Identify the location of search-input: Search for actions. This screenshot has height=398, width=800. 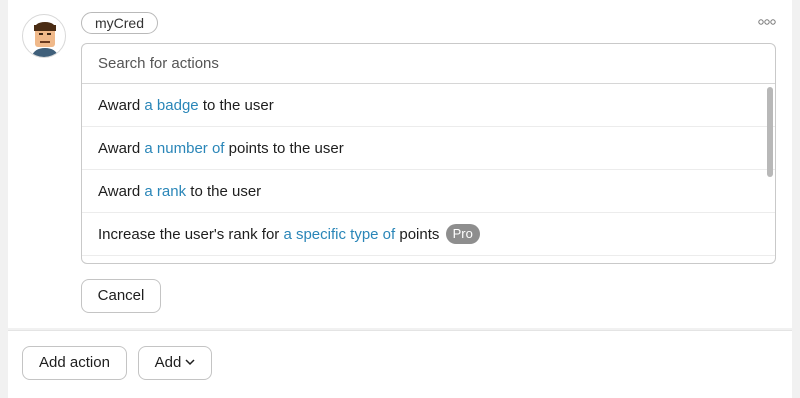
(428, 64).